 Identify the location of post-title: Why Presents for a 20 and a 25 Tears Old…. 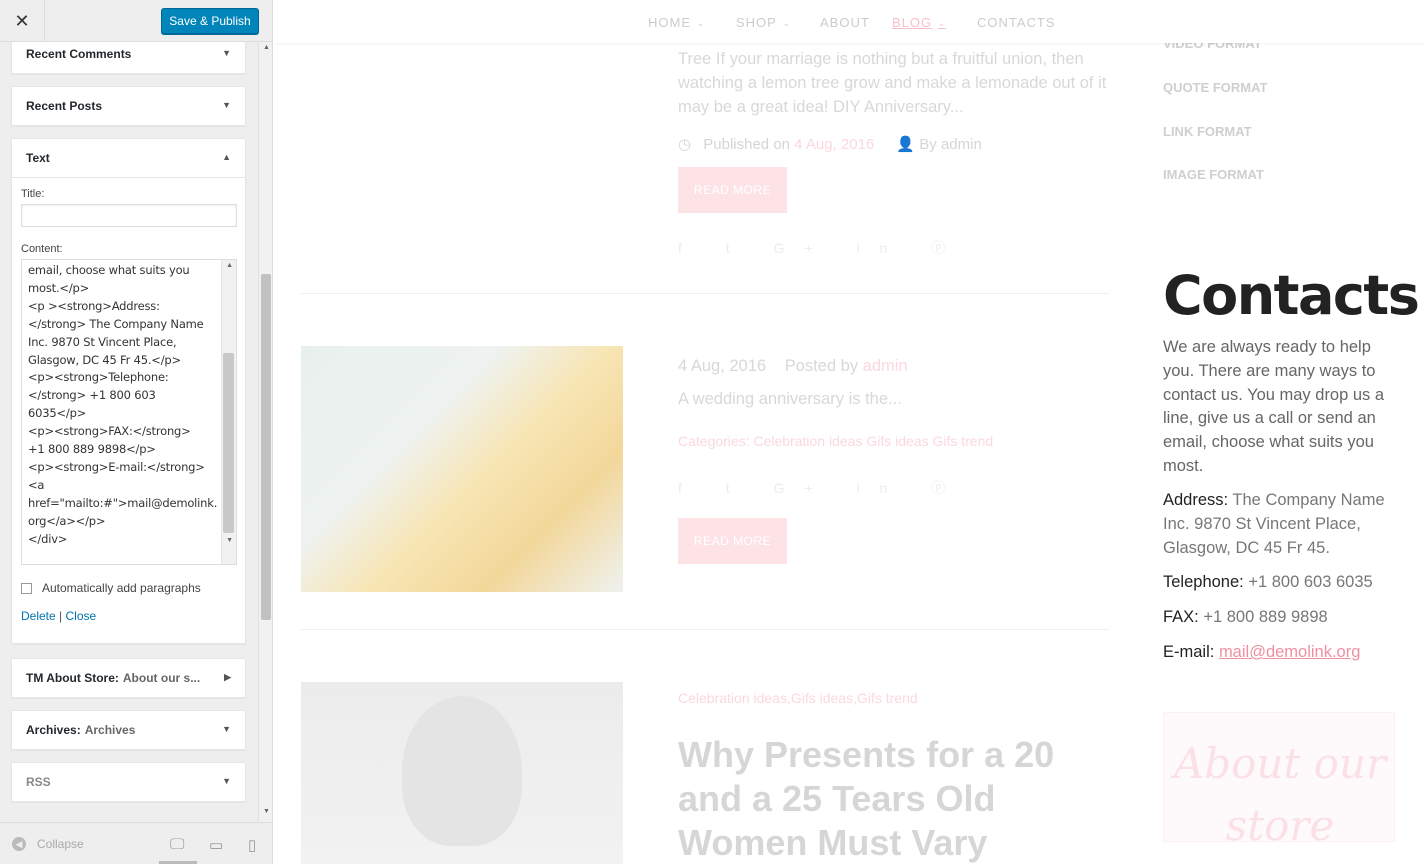
(898, 798).